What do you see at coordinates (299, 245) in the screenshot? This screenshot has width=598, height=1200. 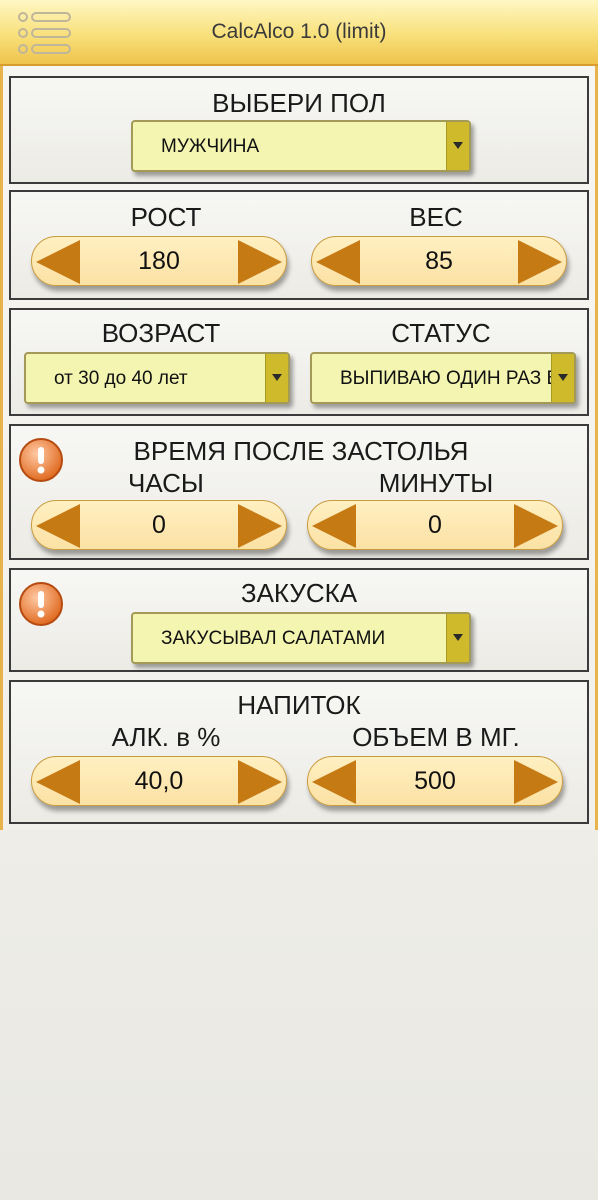 I see `height-weight-panel: РОСТ ВЕС 180 85` at bounding box center [299, 245].